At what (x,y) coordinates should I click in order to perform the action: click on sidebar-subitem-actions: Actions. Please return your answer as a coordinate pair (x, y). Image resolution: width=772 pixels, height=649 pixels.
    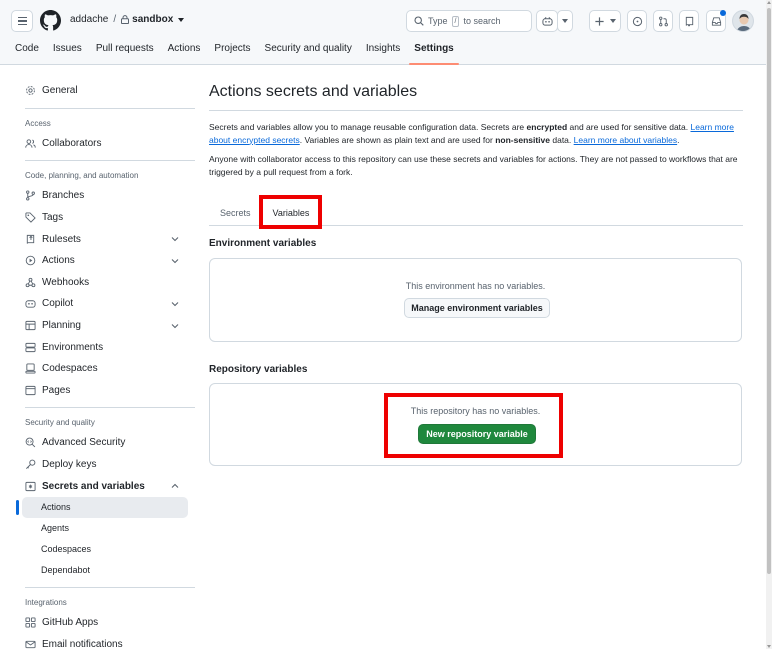
    Looking at the image, I should click on (102, 507).